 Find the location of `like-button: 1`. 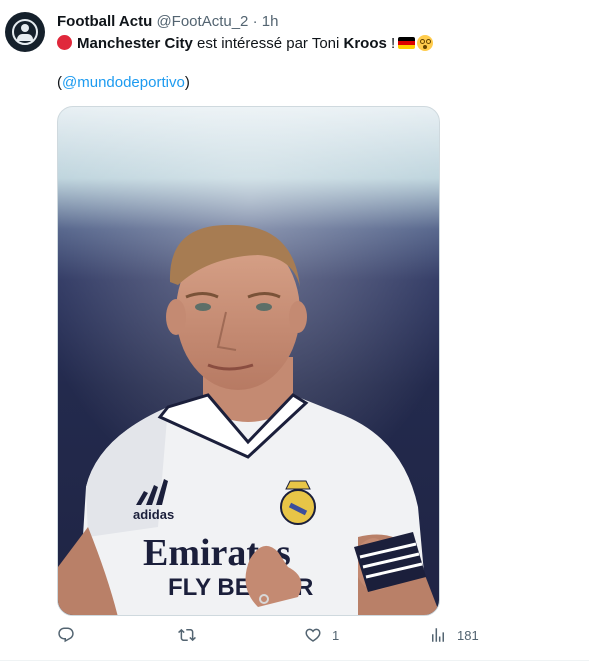

like-button: 1 is located at coordinates (321, 635).